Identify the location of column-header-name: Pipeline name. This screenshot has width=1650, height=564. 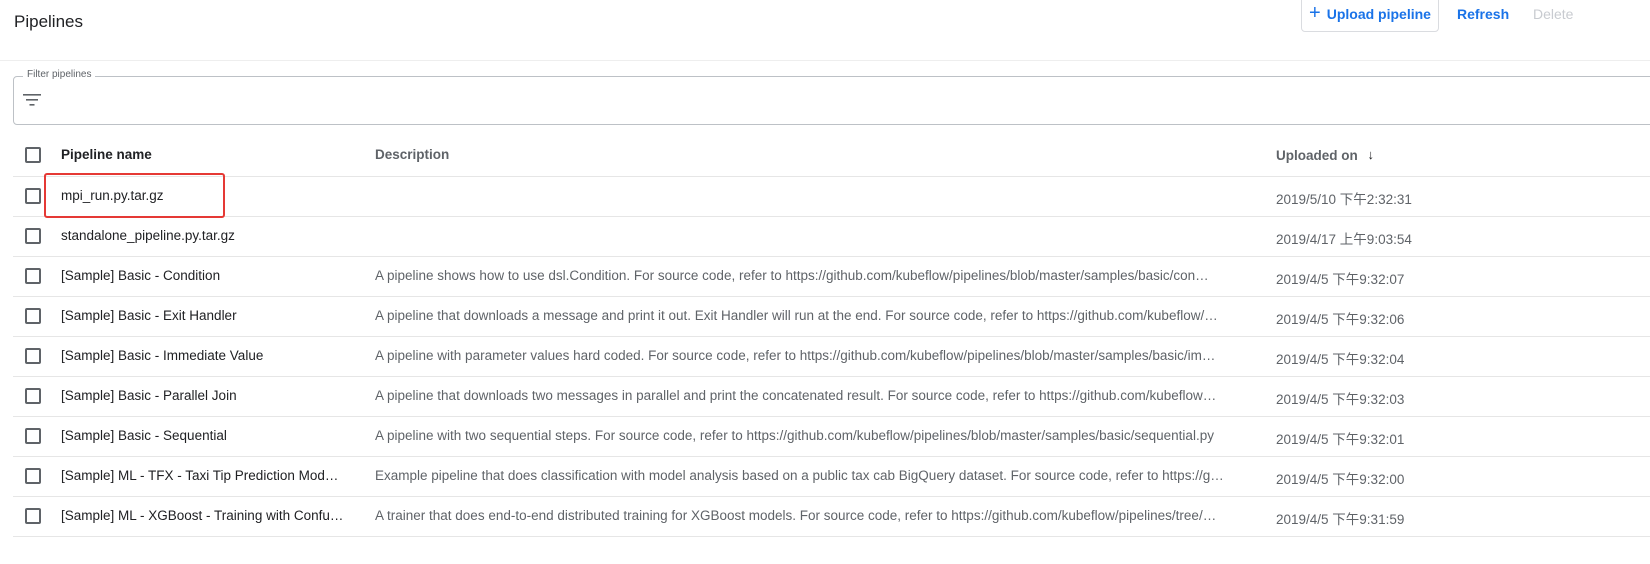
(209, 154).